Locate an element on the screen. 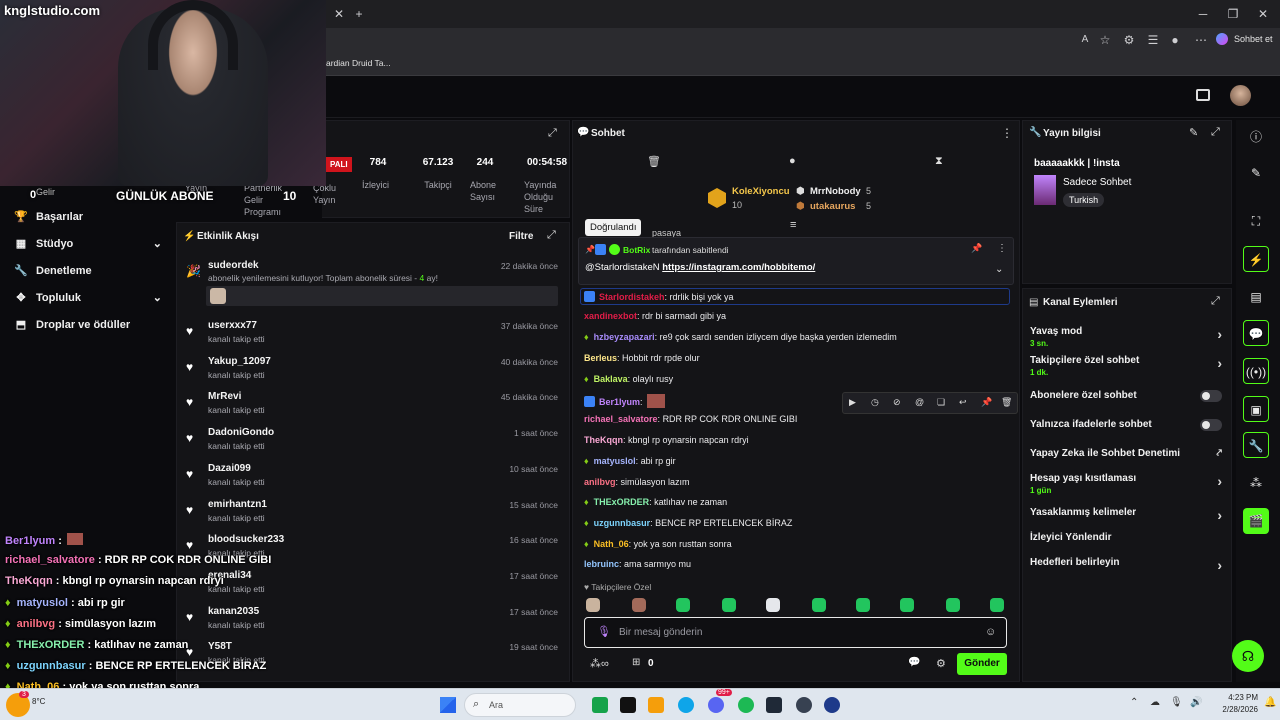 The image size is (1280, 720). channel-action-item: Yasaklanmış kelimeler › is located at coordinates (1128, 515).